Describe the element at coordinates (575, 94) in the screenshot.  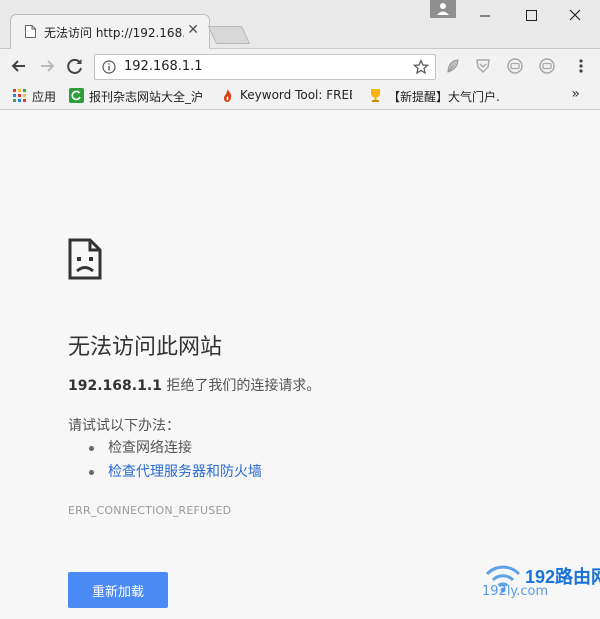
I see `bookmarks-overflow-button: »` at that location.